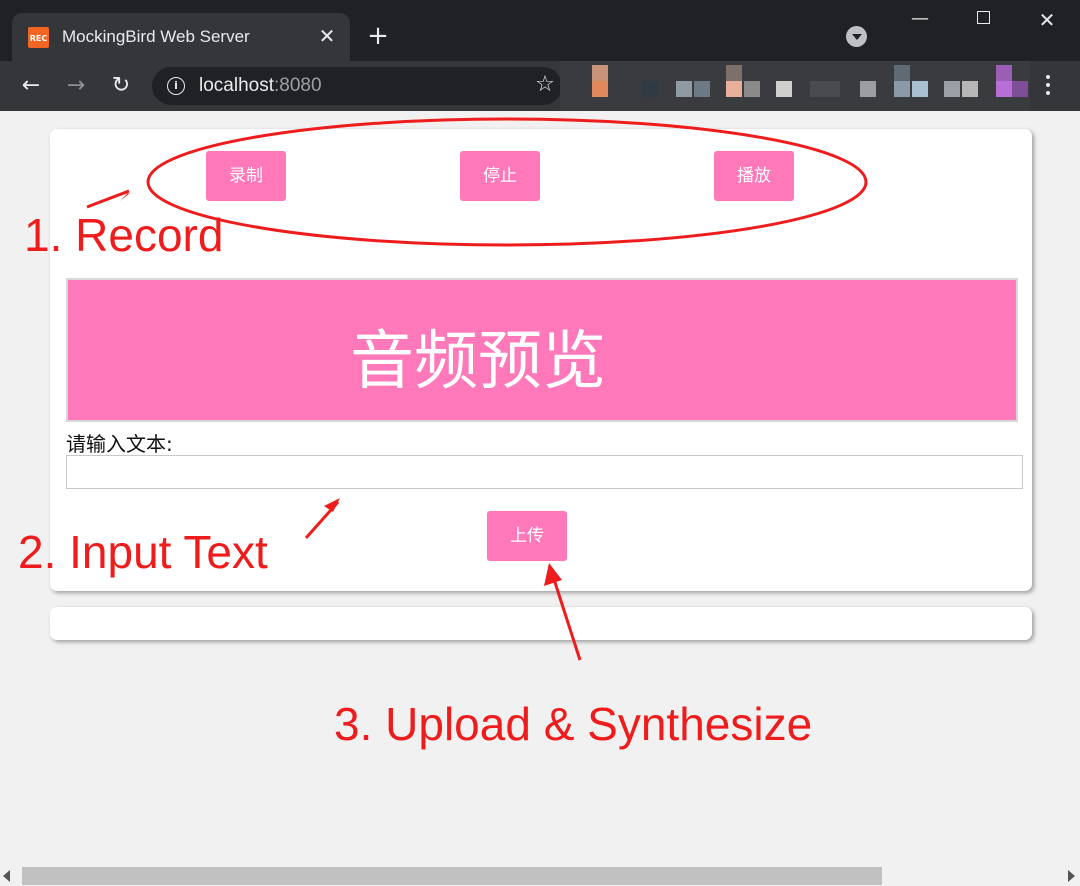 The width and height of the screenshot is (1080, 886). What do you see at coordinates (1047, 22) in the screenshot?
I see `close-window-button: ✕` at bounding box center [1047, 22].